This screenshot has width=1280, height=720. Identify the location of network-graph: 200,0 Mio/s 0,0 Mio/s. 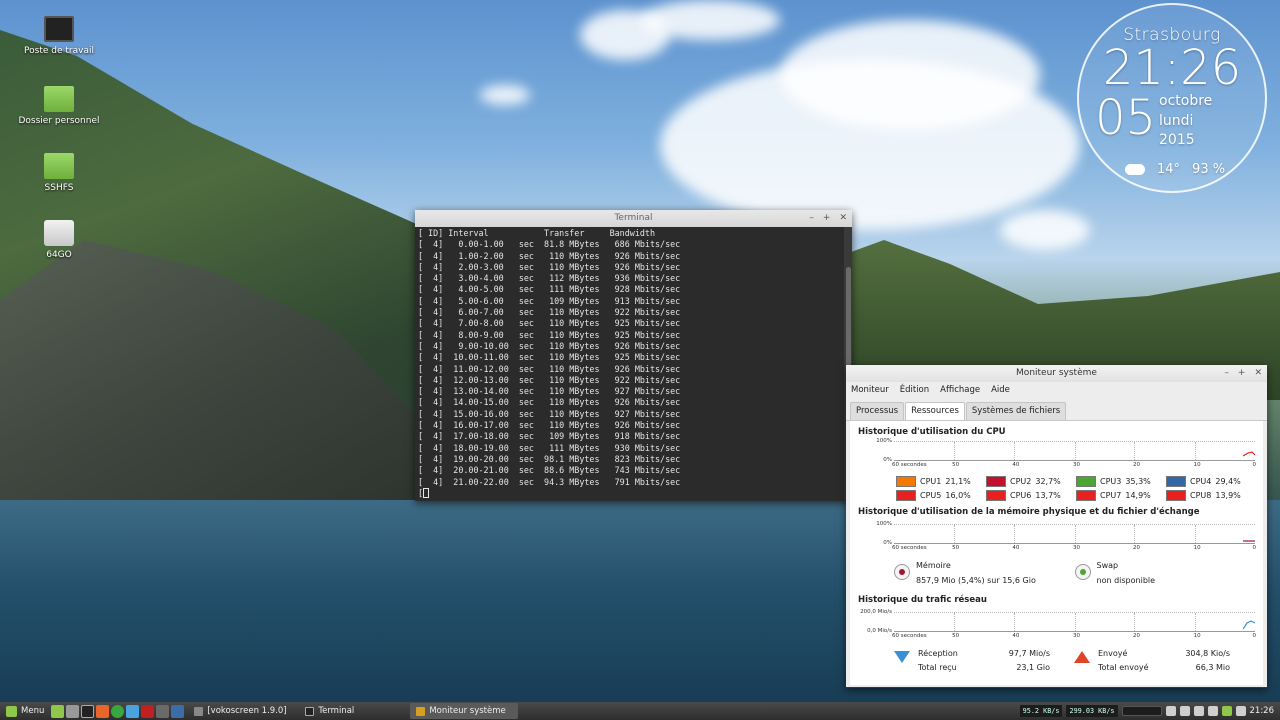
(1057, 621).